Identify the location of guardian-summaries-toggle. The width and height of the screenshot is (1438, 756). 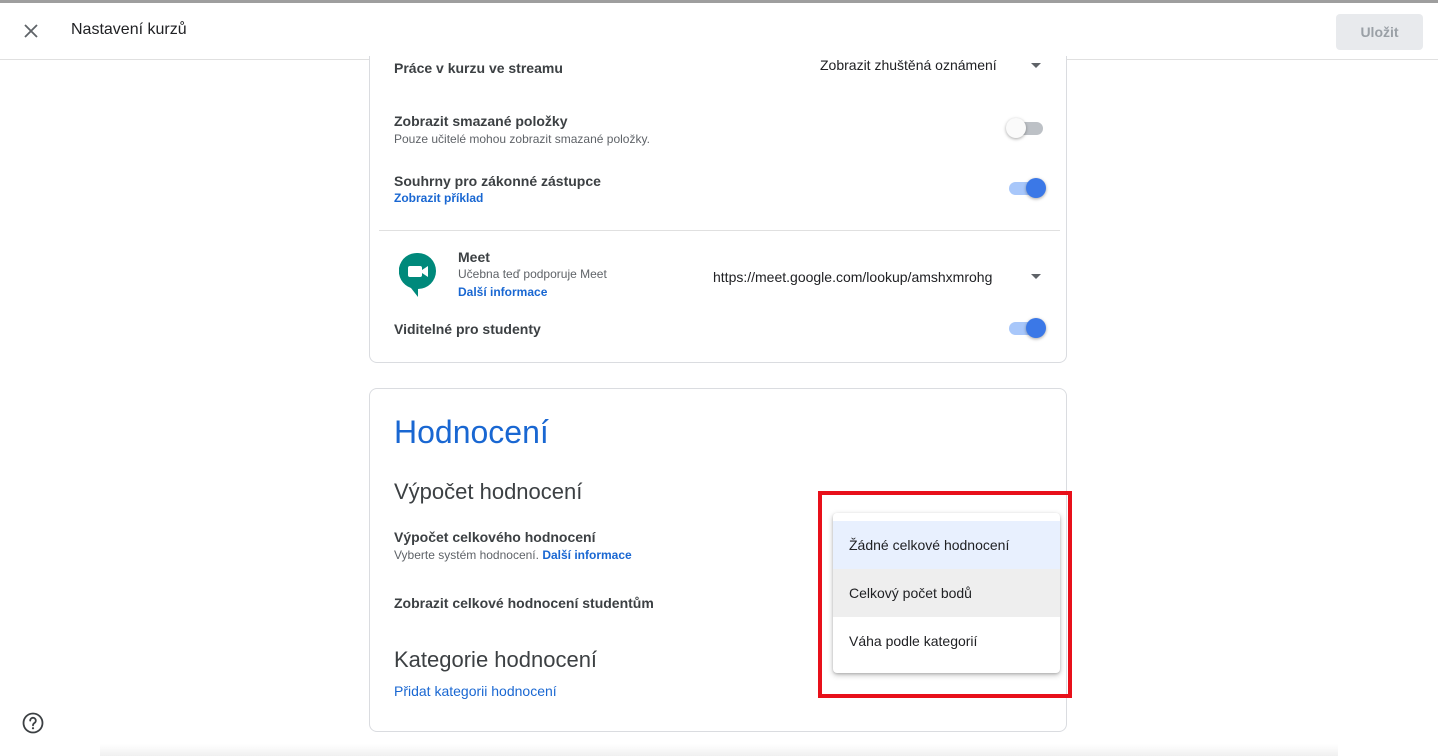
(1026, 188).